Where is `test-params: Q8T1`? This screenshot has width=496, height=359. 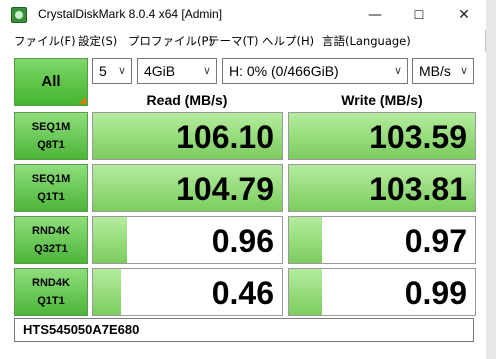 test-params: Q8T1 is located at coordinates (51, 145).